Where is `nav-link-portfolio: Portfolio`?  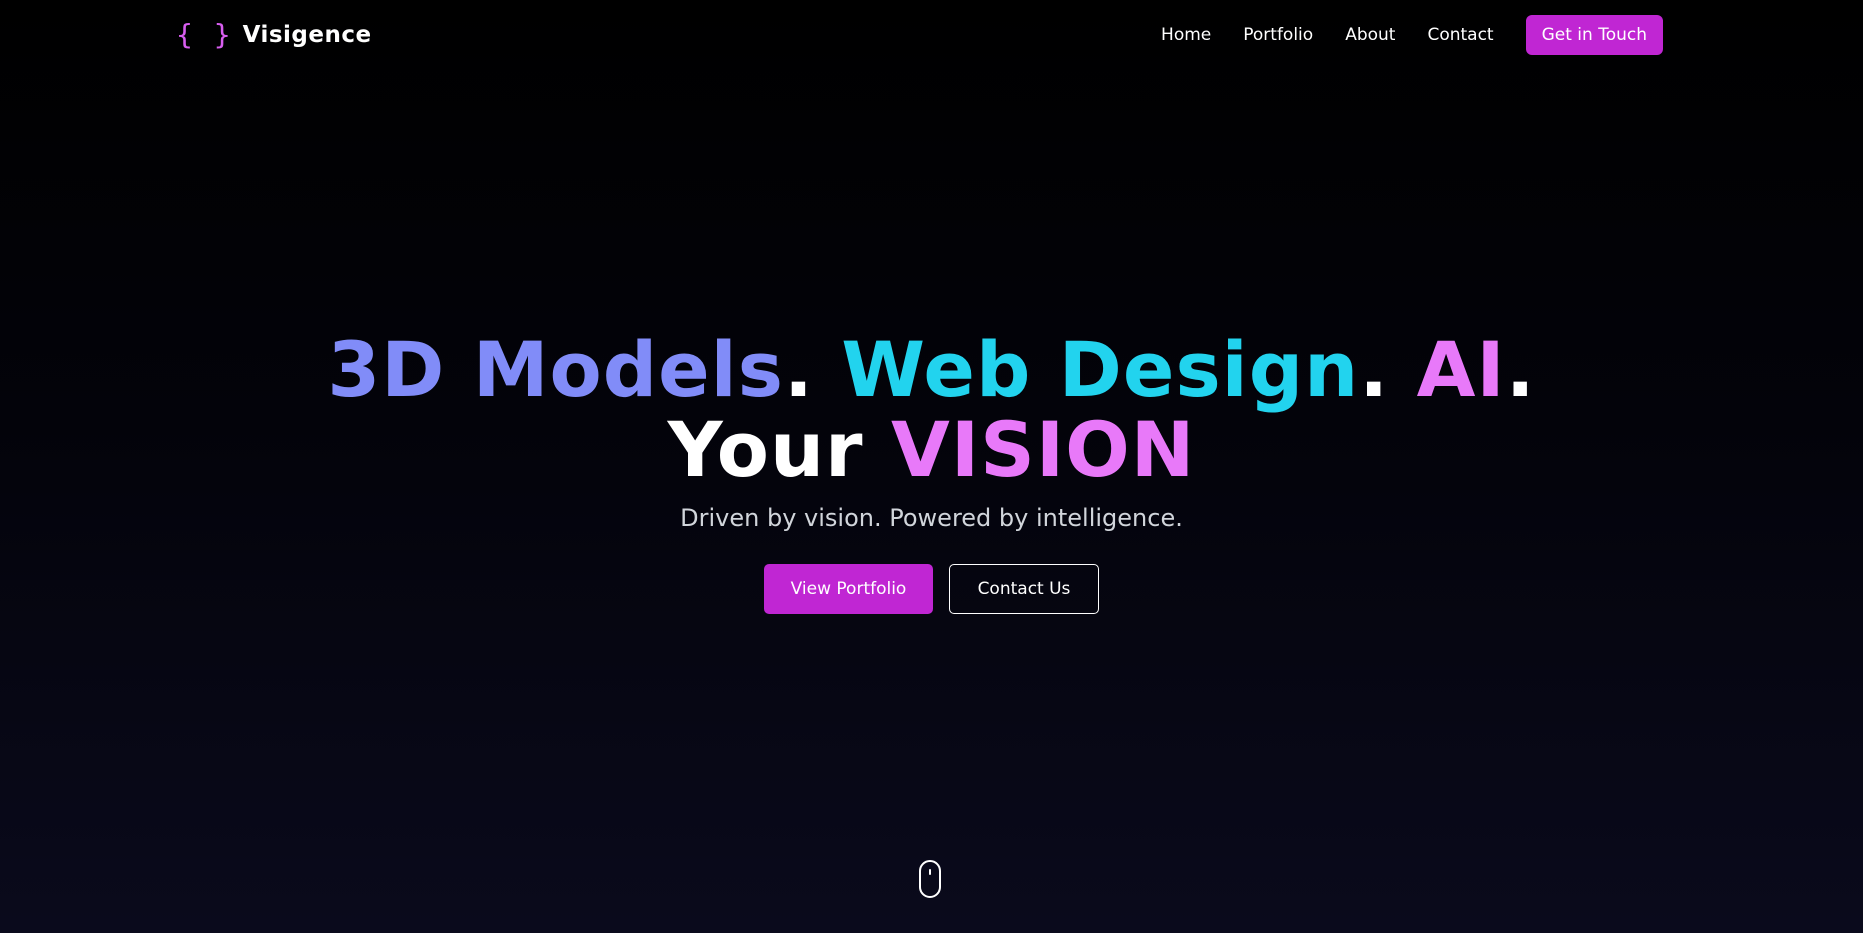
nav-link-portfolio: Portfolio is located at coordinates (1278, 35).